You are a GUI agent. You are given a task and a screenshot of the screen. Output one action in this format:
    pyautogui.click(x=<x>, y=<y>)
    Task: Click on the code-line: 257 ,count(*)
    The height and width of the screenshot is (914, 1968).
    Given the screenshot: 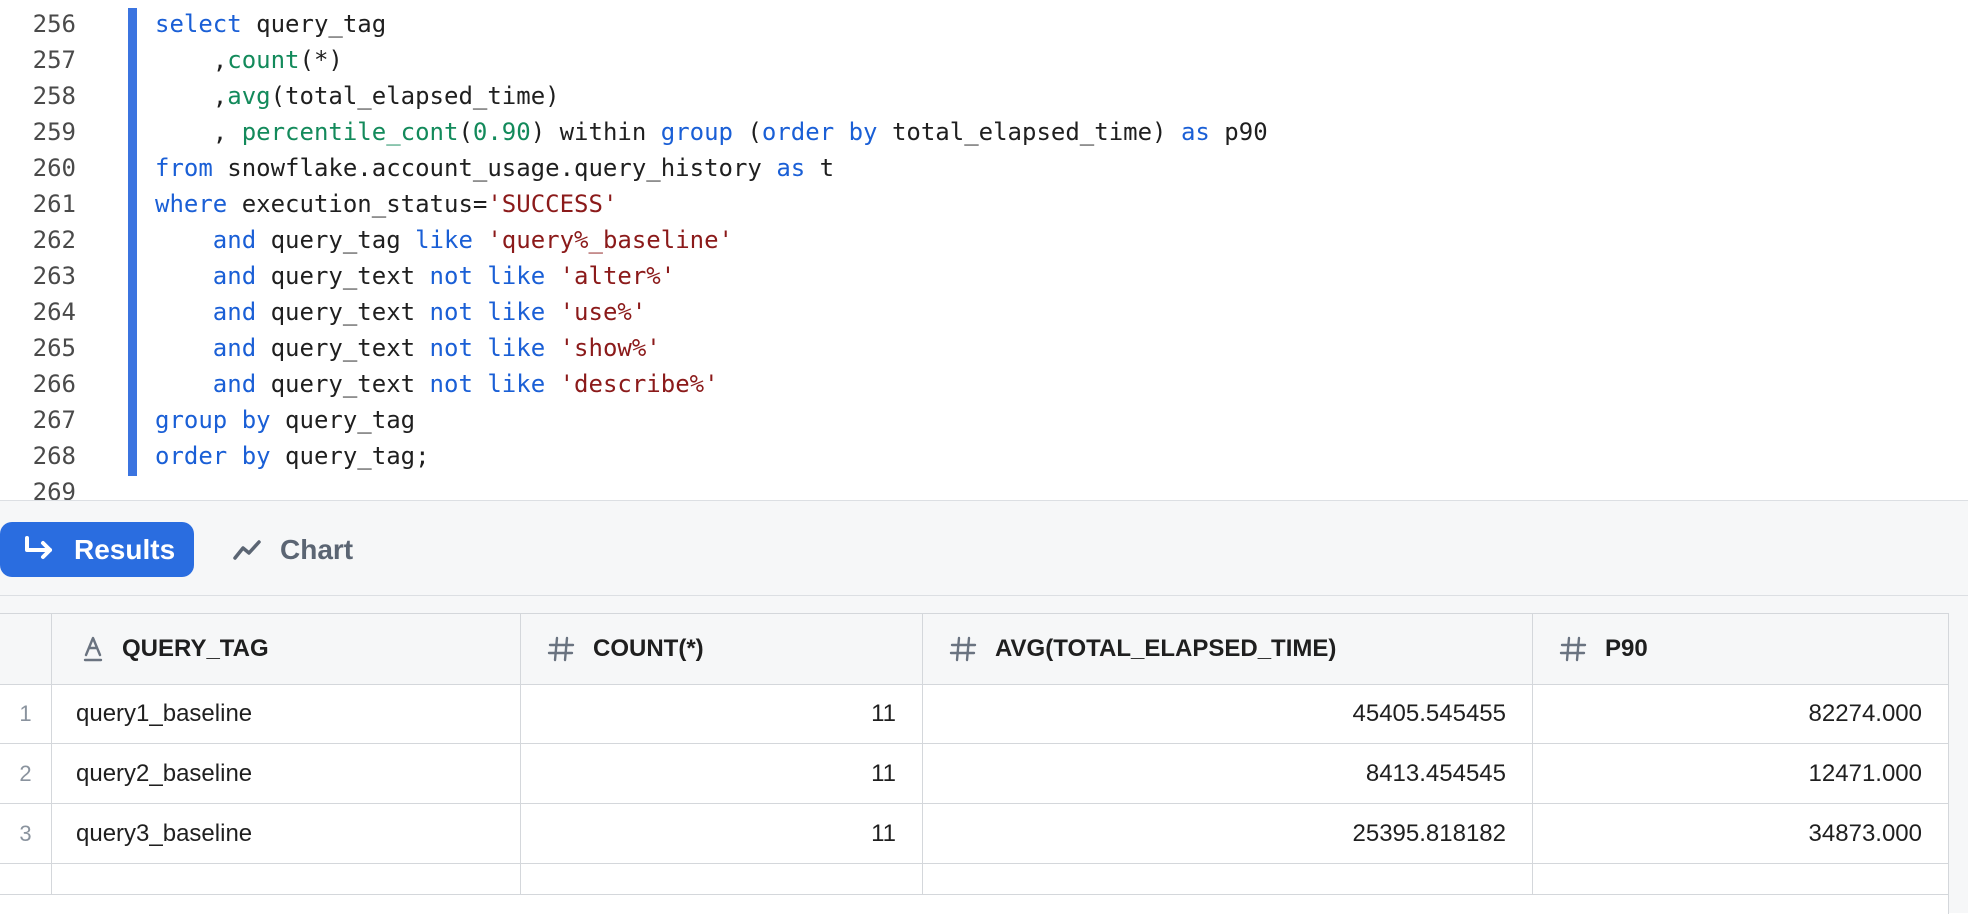 What is the action you would take?
    pyautogui.click(x=984, y=60)
    